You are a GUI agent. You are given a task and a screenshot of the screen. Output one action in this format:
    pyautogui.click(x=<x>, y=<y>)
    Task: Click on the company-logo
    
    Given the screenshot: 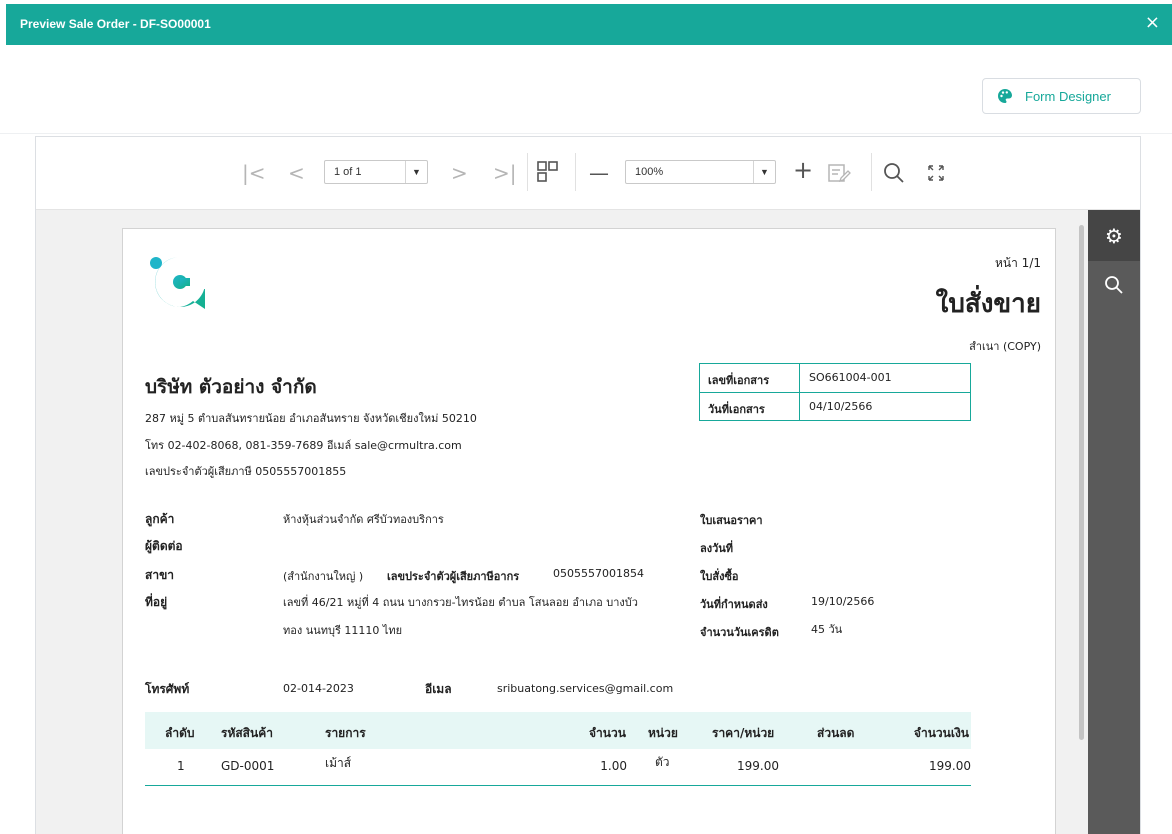 What is the action you would take?
    pyautogui.click(x=178, y=283)
    